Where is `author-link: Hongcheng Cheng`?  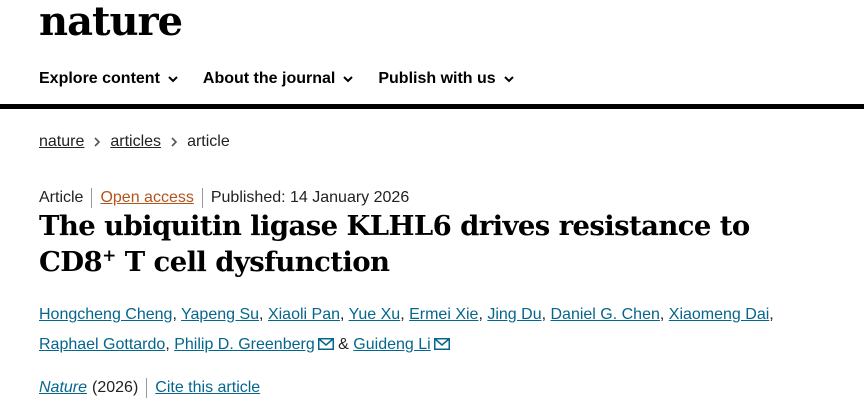
author-link: Hongcheng Cheng is located at coordinates (105, 314).